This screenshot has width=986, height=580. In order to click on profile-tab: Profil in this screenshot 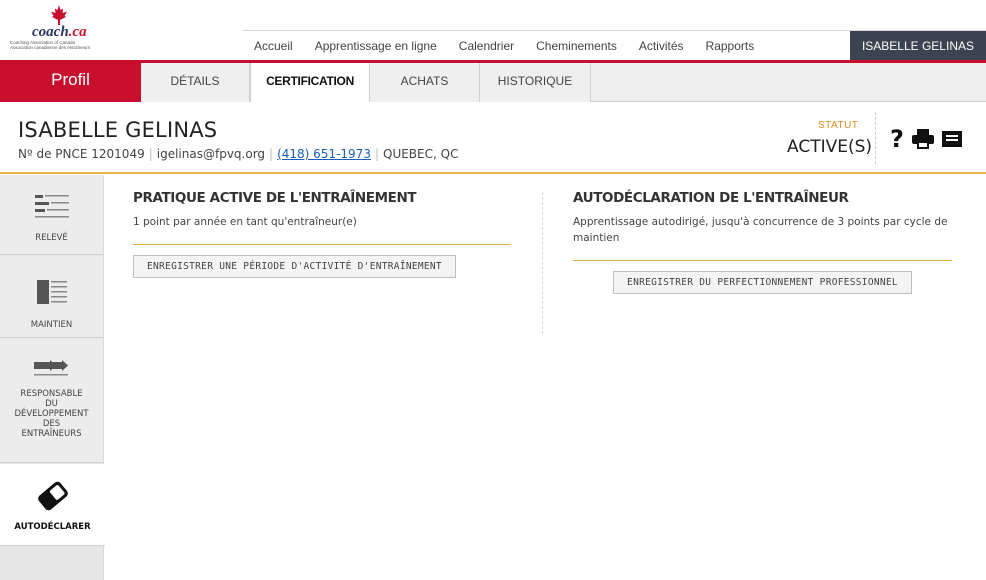, I will do `click(70, 82)`.